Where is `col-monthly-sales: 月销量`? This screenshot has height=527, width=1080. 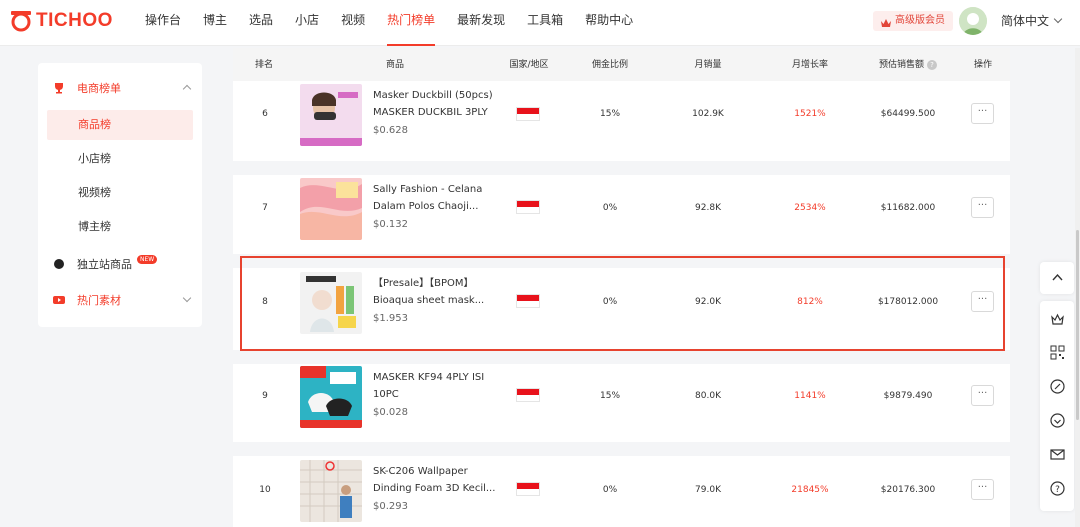 col-monthly-sales: 月销量 is located at coordinates (708, 65).